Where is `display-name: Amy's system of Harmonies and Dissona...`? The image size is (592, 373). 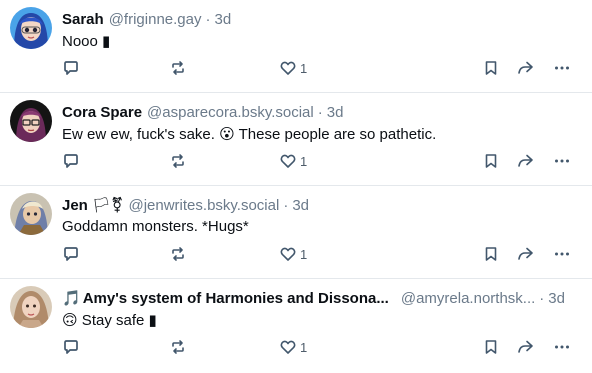
display-name: Amy's system of Harmonies and Dissona... is located at coordinates (236, 298).